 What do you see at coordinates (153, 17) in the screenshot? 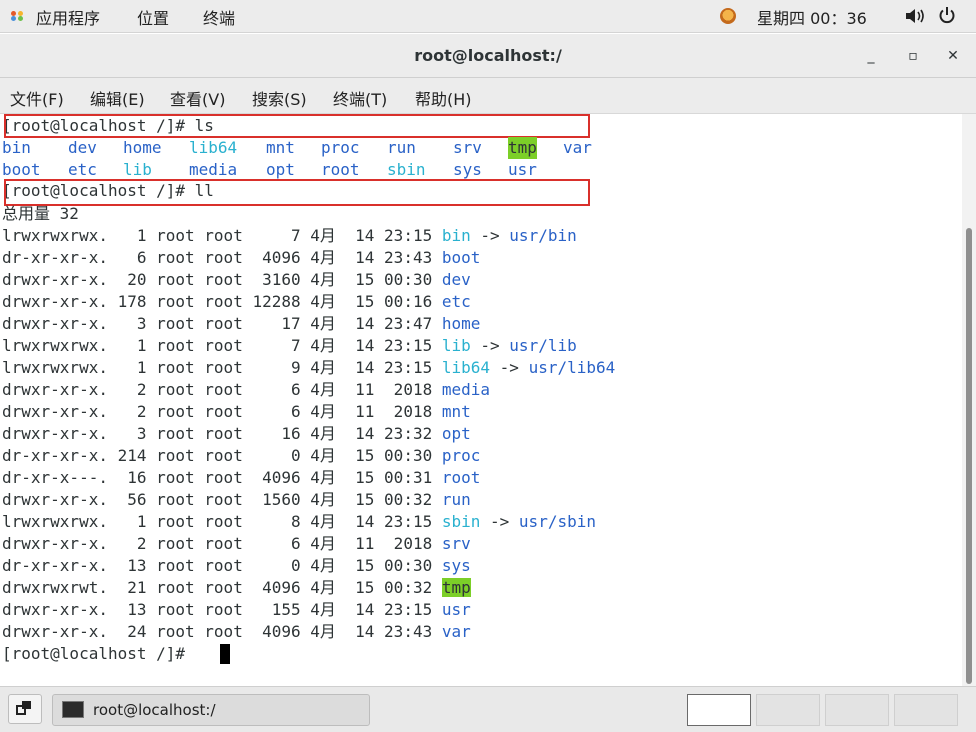
I see `places-menu: 位置` at bounding box center [153, 17].